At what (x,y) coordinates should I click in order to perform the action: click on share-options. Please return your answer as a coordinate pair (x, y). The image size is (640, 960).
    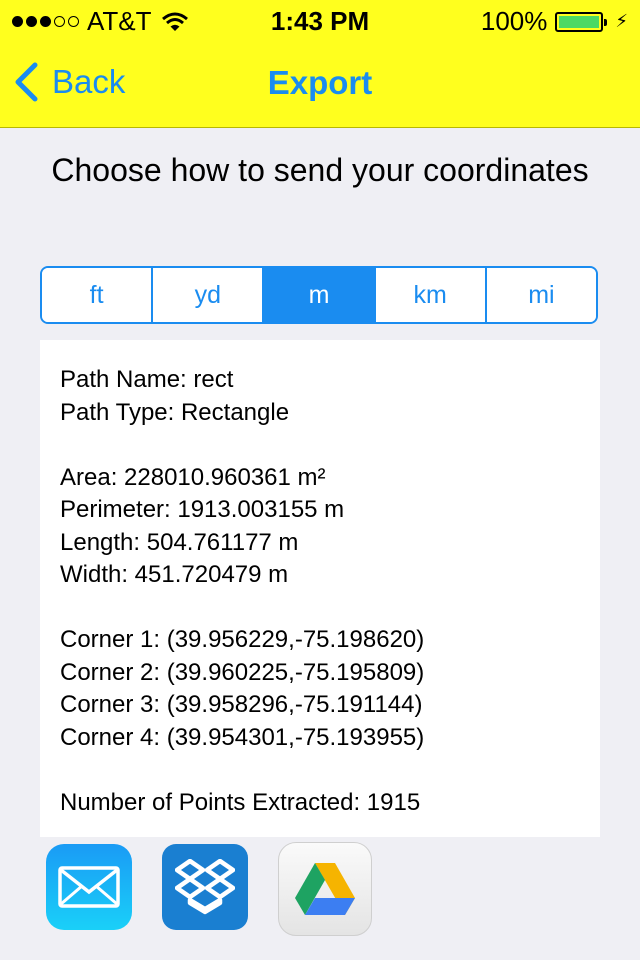
    Looking at the image, I should click on (209, 889).